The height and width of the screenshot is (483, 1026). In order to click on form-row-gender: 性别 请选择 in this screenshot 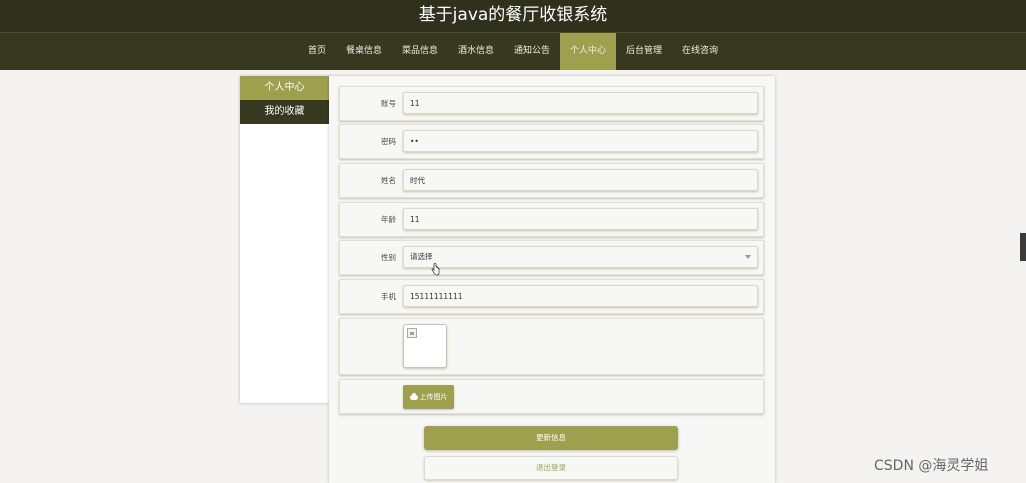, I will do `click(551, 257)`.